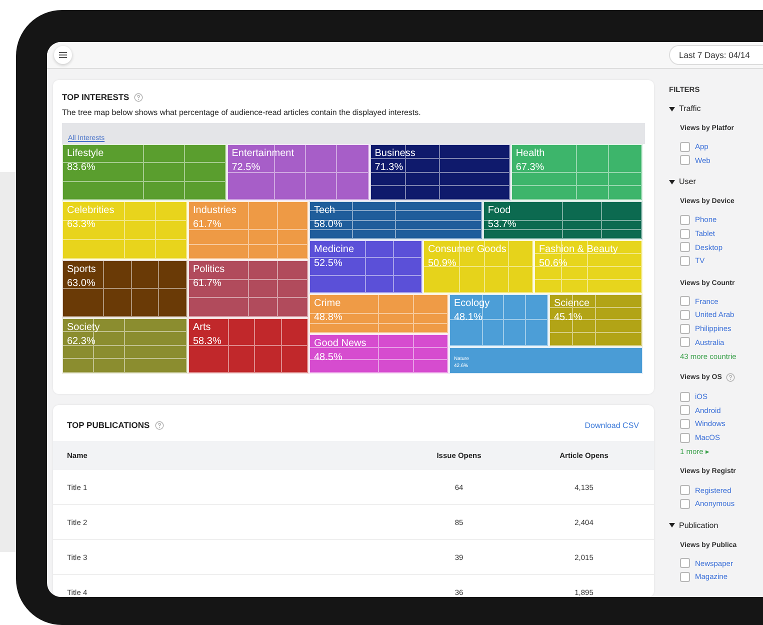 The width and height of the screenshot is (763, 625). I want to click on tile-label: Arts, so click(202, 327).